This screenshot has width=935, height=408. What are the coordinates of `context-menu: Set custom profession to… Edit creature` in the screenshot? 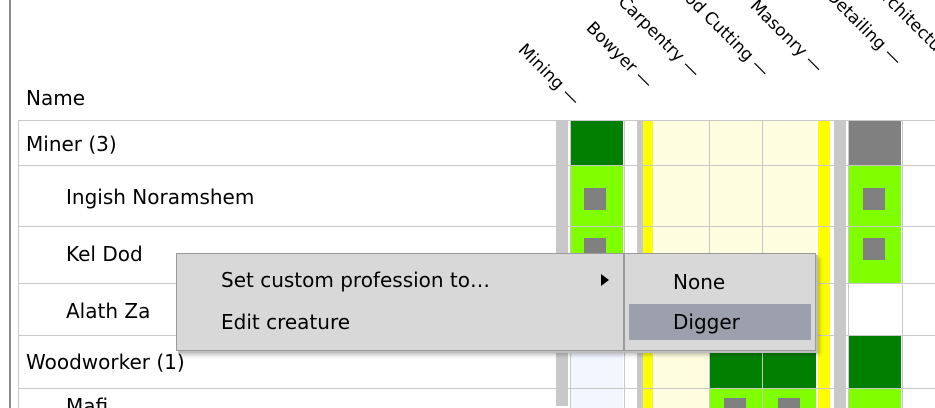 It's located at (400, 302).